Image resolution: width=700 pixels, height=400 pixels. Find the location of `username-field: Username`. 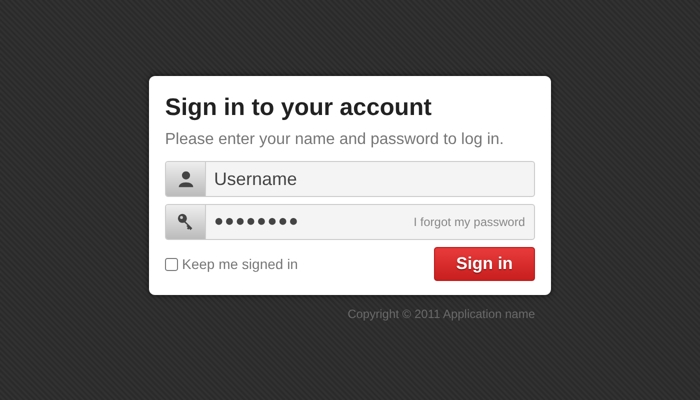

username-field: Username is located at coordinates (350, 179).